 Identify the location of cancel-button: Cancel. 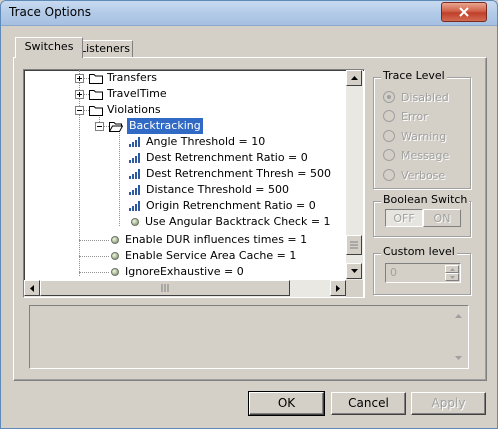
(368, 403).